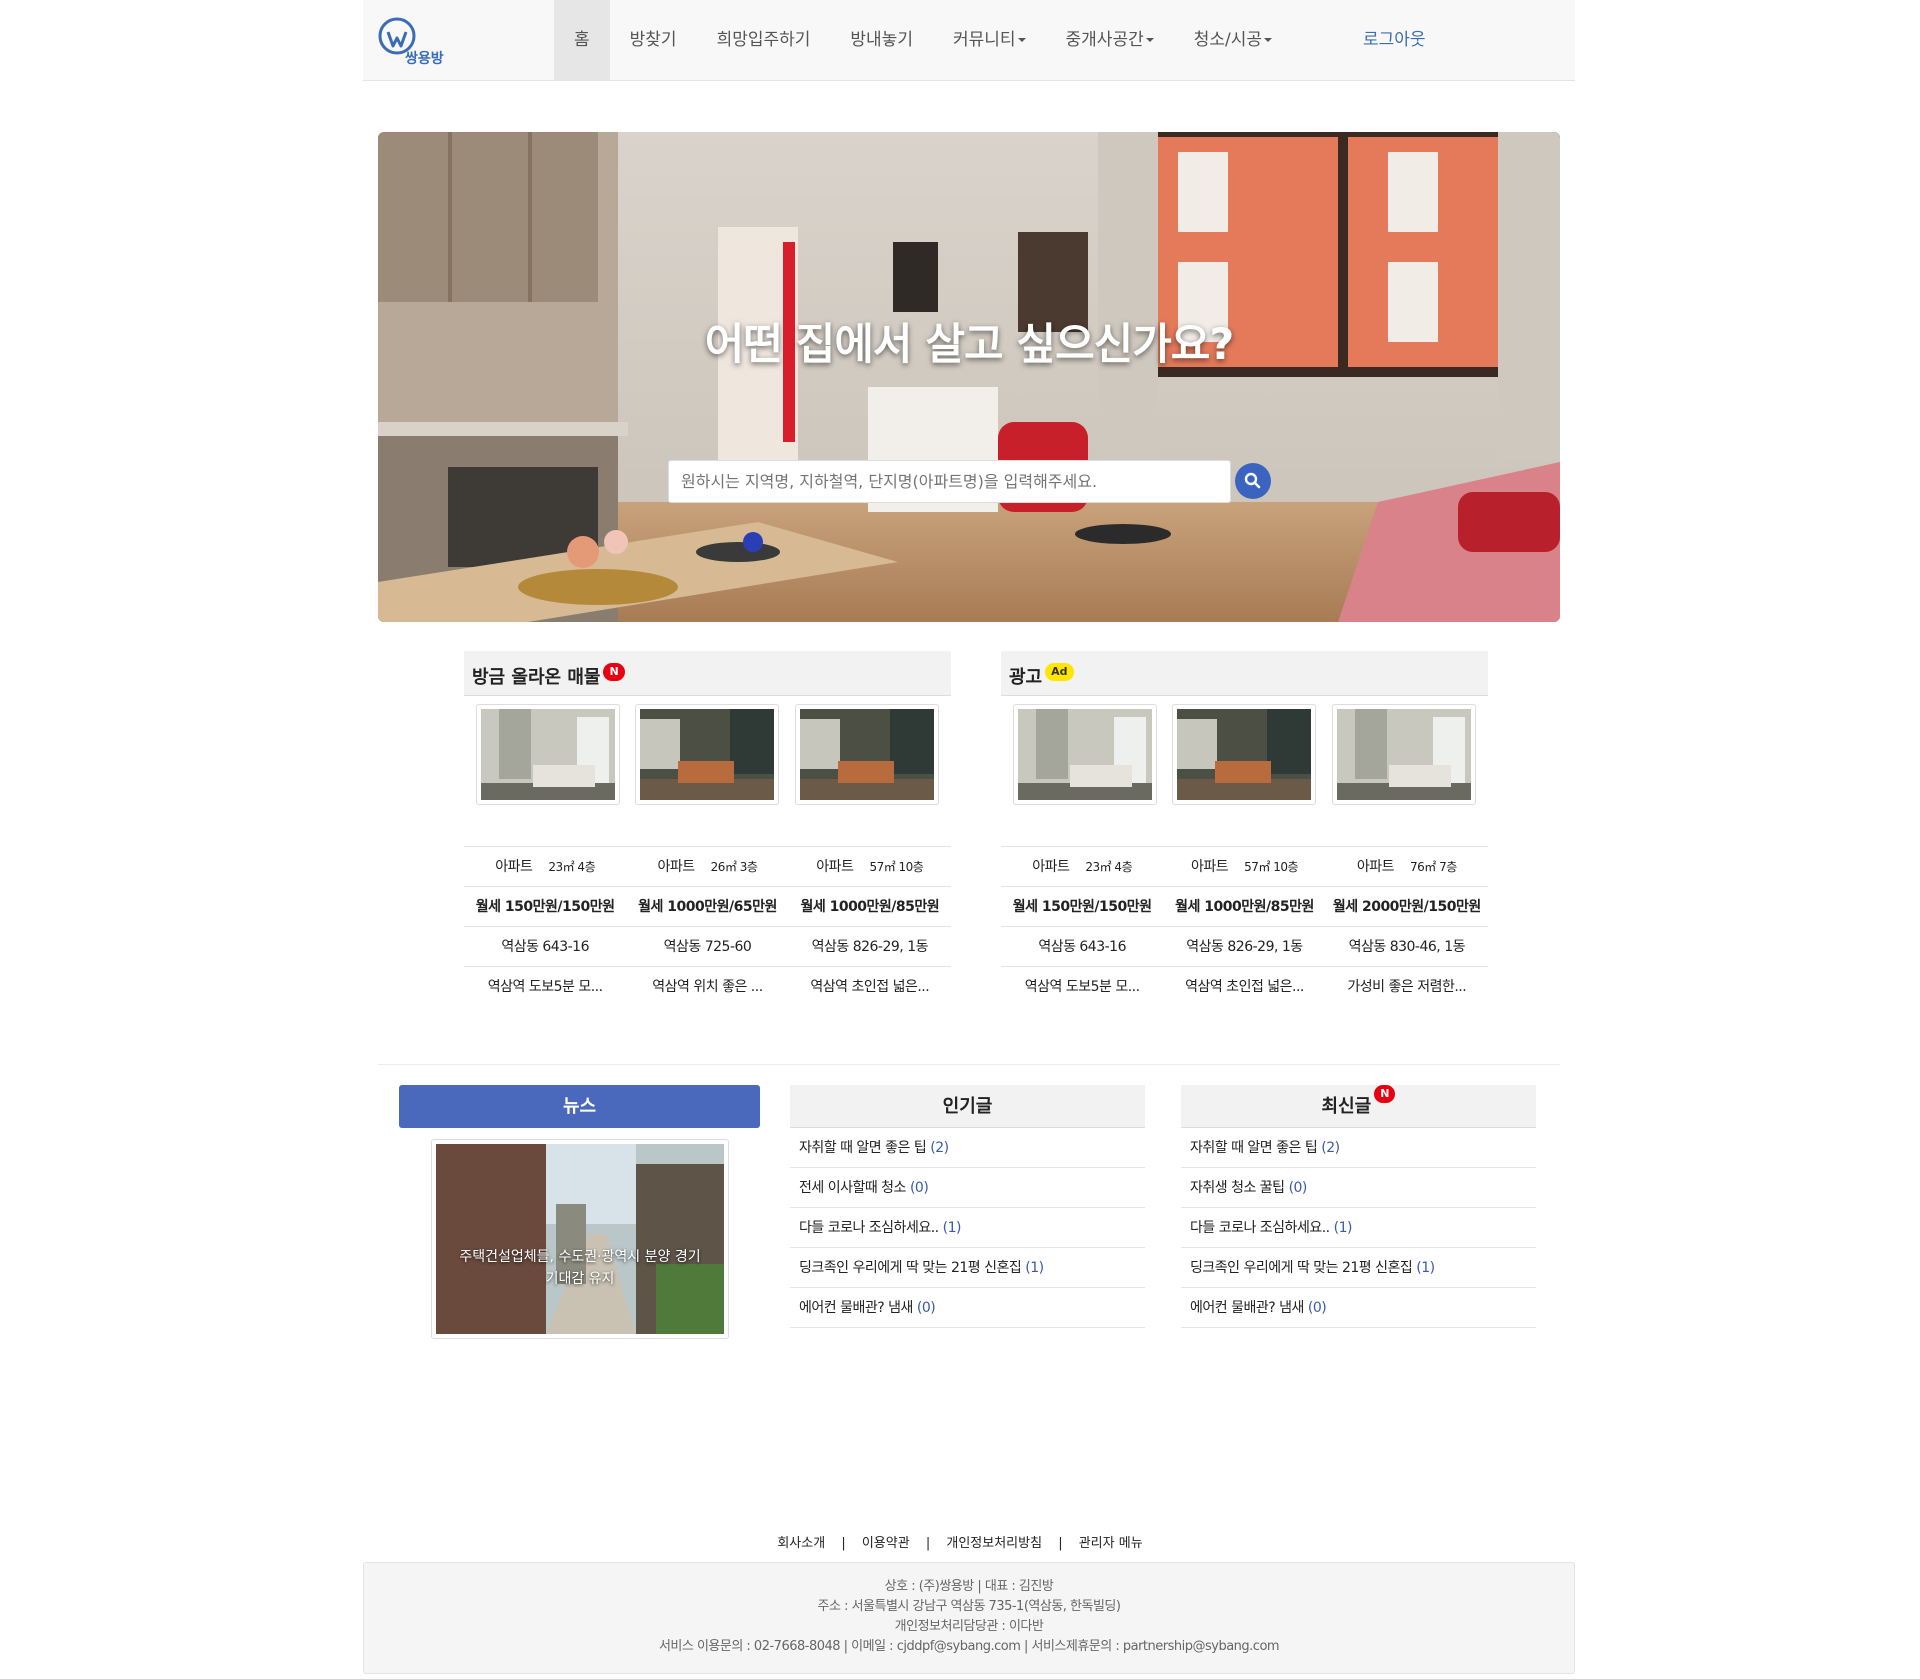 This screenshot has width=1920, height=1679. What do you see at coordinates (579, 1106) in the screenshot?
I see `news-header-button: 뉴스` at bounding box center [579, 1106].